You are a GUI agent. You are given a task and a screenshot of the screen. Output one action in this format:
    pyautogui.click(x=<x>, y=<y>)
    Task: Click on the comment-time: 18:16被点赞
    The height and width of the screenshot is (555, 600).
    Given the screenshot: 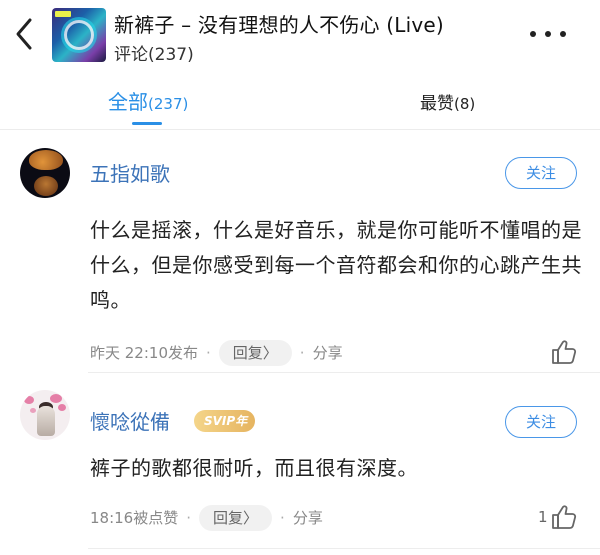 What is the action you would take?
    pyautogui.click(x=134, y=518)
    